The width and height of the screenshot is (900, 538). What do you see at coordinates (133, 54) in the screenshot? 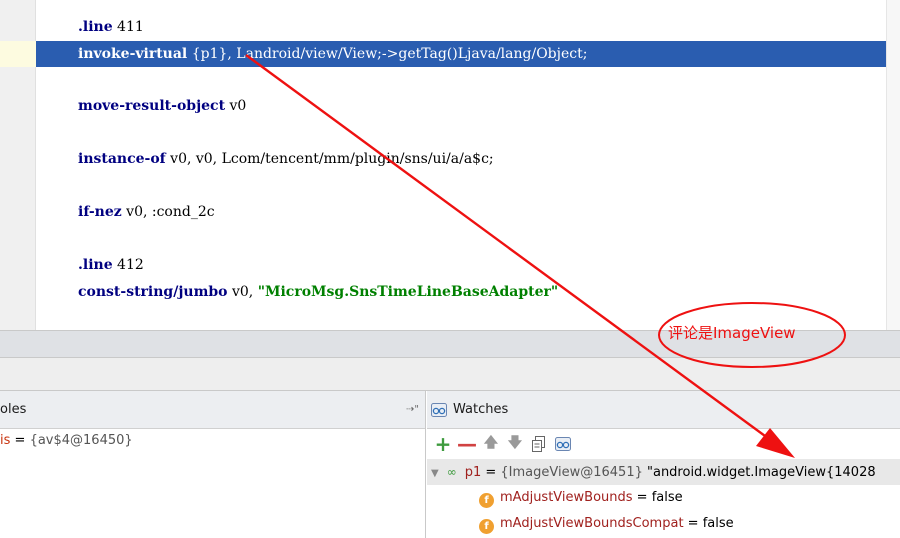
I see `code-keyword: invoke-virtual` at bounding box center [133, 54].